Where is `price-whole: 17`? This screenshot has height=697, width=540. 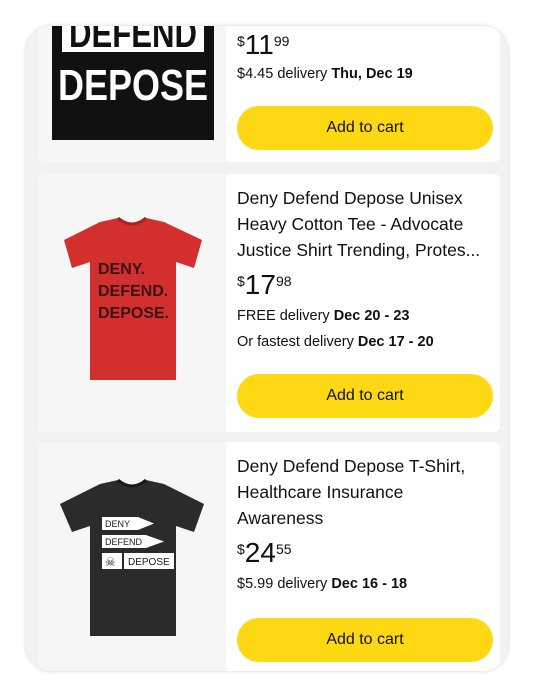 price-whole: 17 is located at coordinates (260, 284).